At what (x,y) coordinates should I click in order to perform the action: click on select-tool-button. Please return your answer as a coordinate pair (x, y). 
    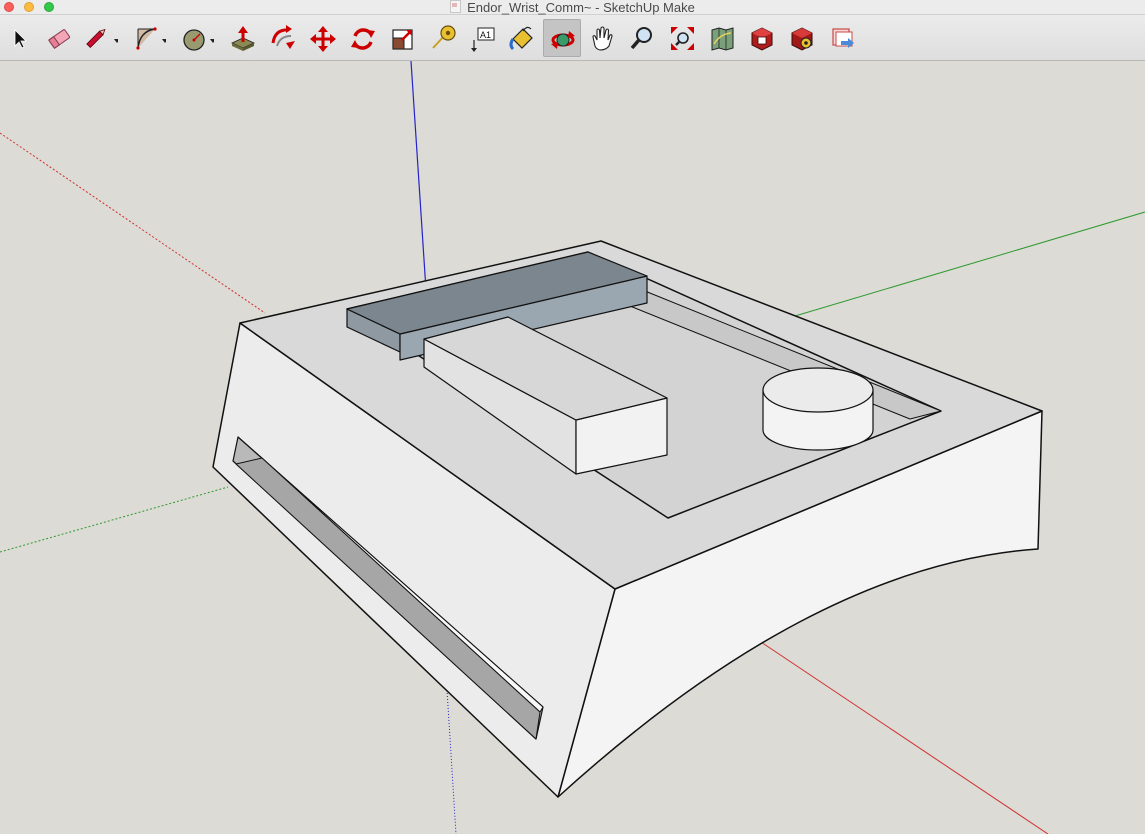
    Looking at the image, I should click on (19, 38).